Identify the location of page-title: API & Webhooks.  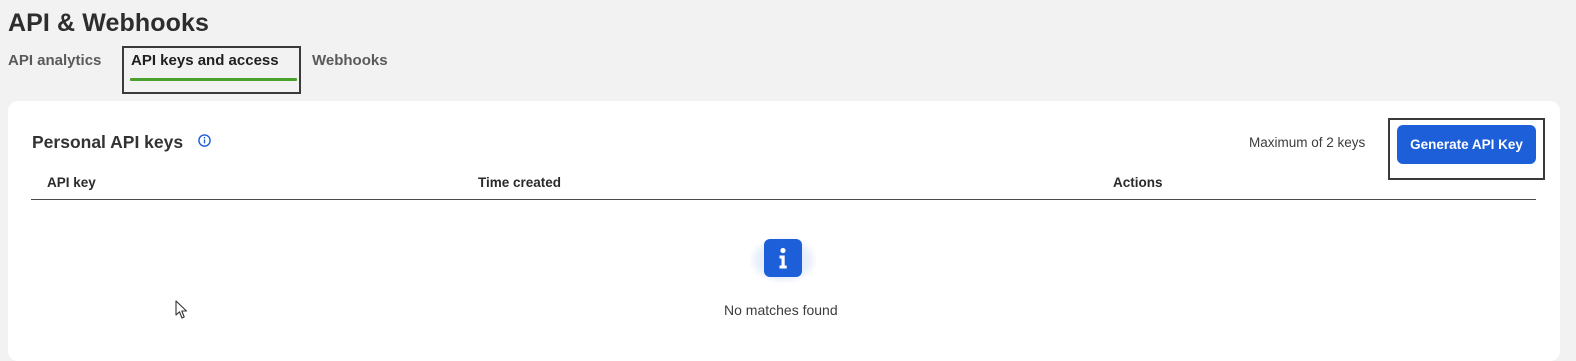
(108, 23).